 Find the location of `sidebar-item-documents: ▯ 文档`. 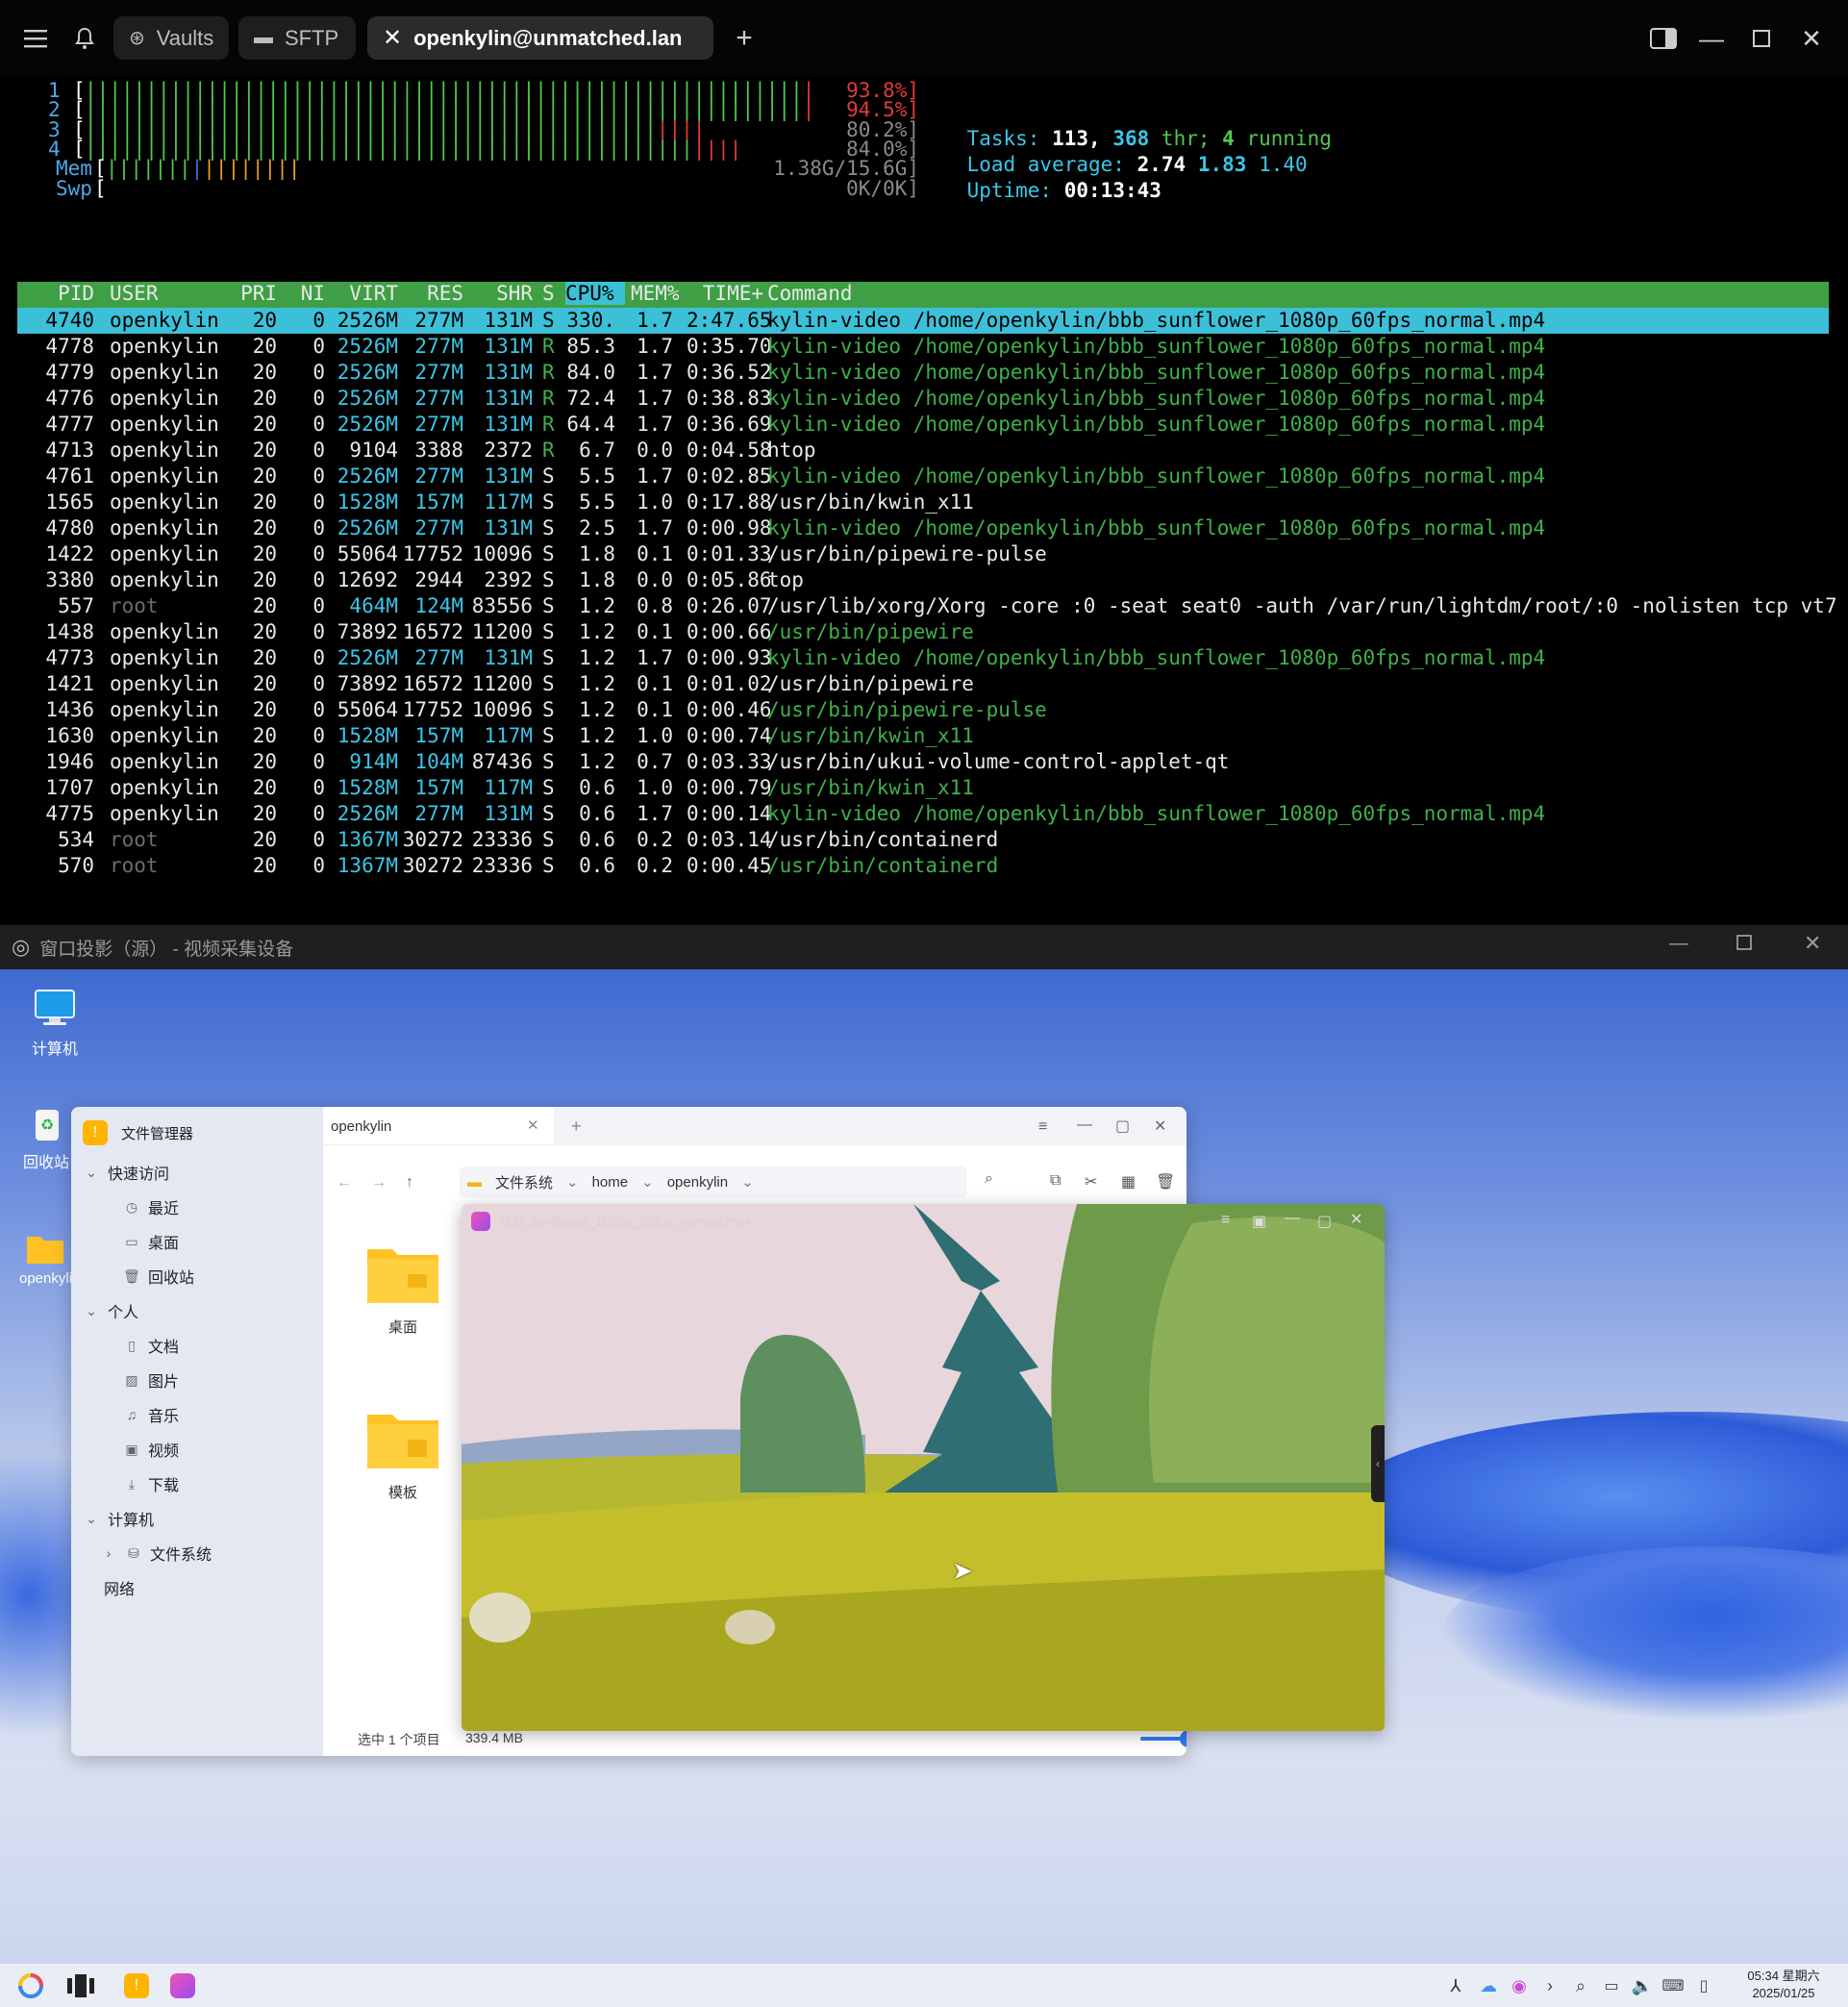

sidebar-item-documents: ▯ 文档 is located at coordinates (151, 1346).